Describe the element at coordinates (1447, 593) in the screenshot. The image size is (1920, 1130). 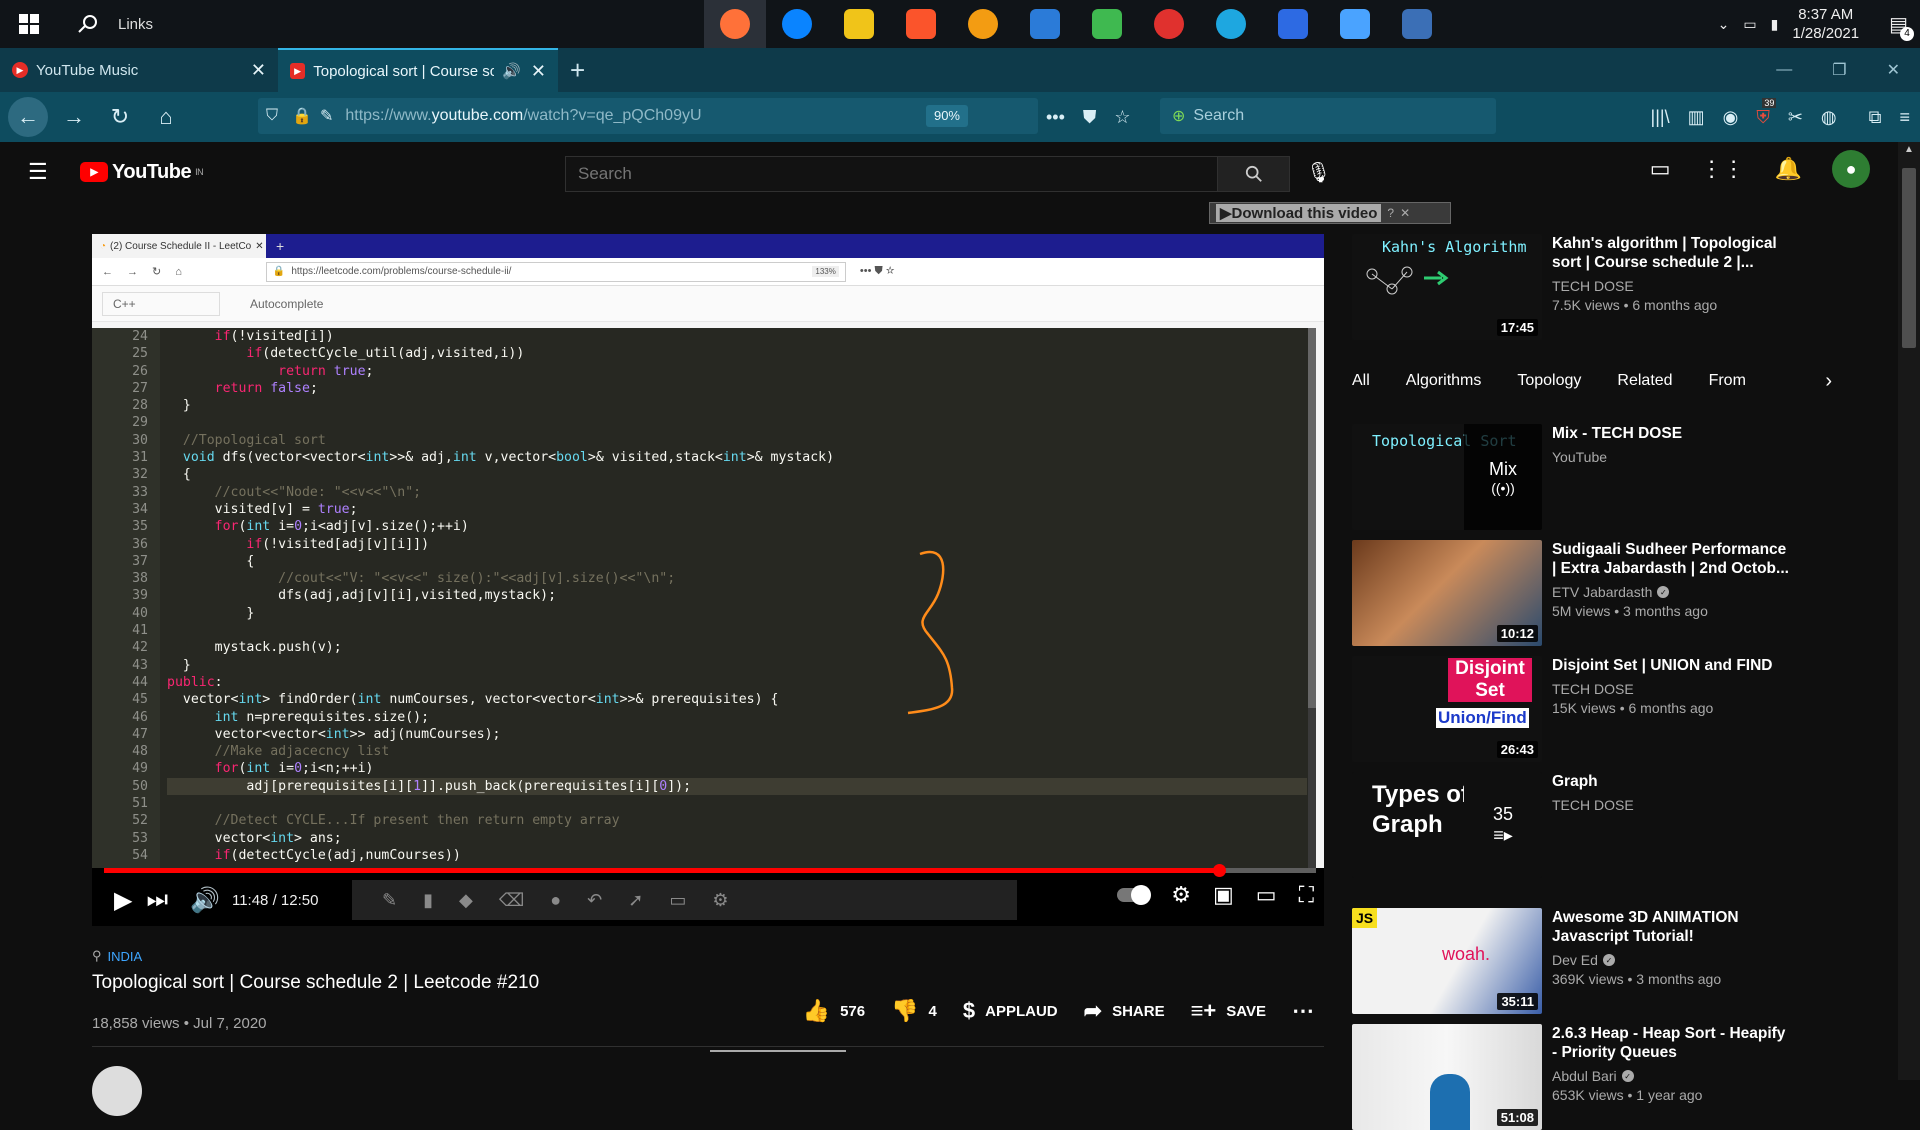
I see `video-thumbnail: 10:12` at that location.